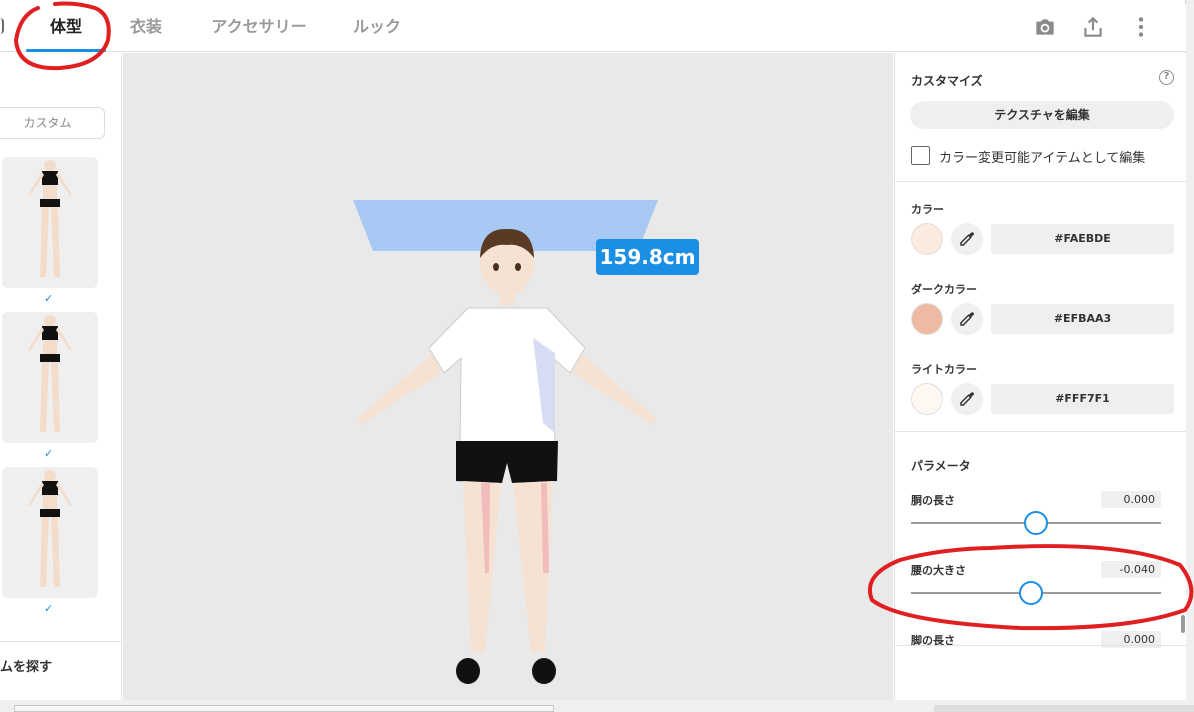 The image size is (1194, 712). I want to click on param-value-field: 0.000, so click(1131, 499).